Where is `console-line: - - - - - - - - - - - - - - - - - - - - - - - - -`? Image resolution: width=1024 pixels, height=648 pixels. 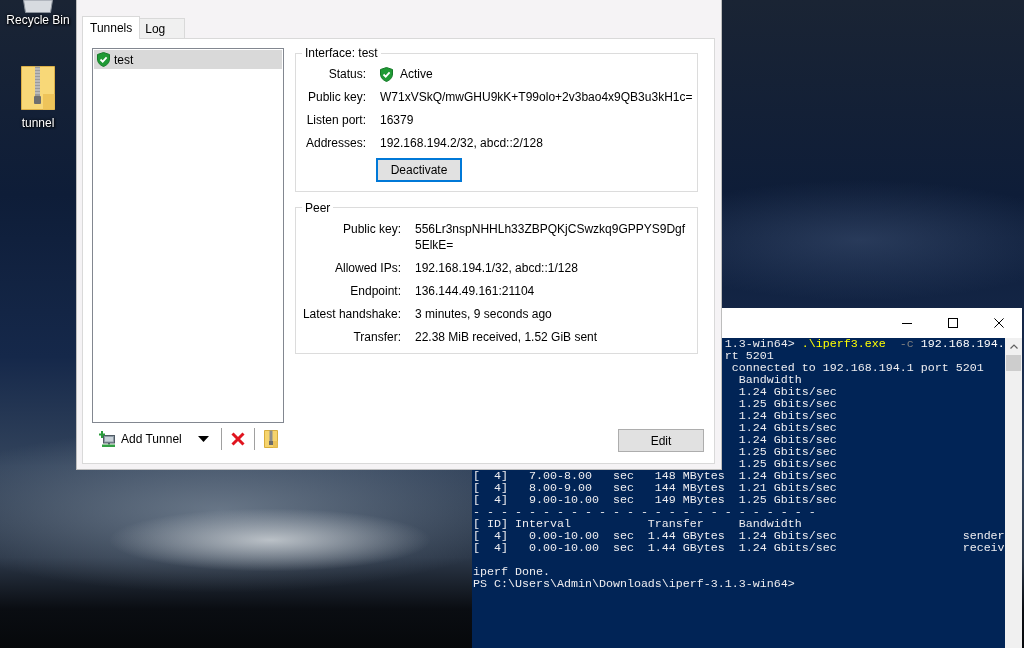
console-line: - - - - - - - - - - - - - - - - - - - - - - - - - is located at coordinates (644, 512).